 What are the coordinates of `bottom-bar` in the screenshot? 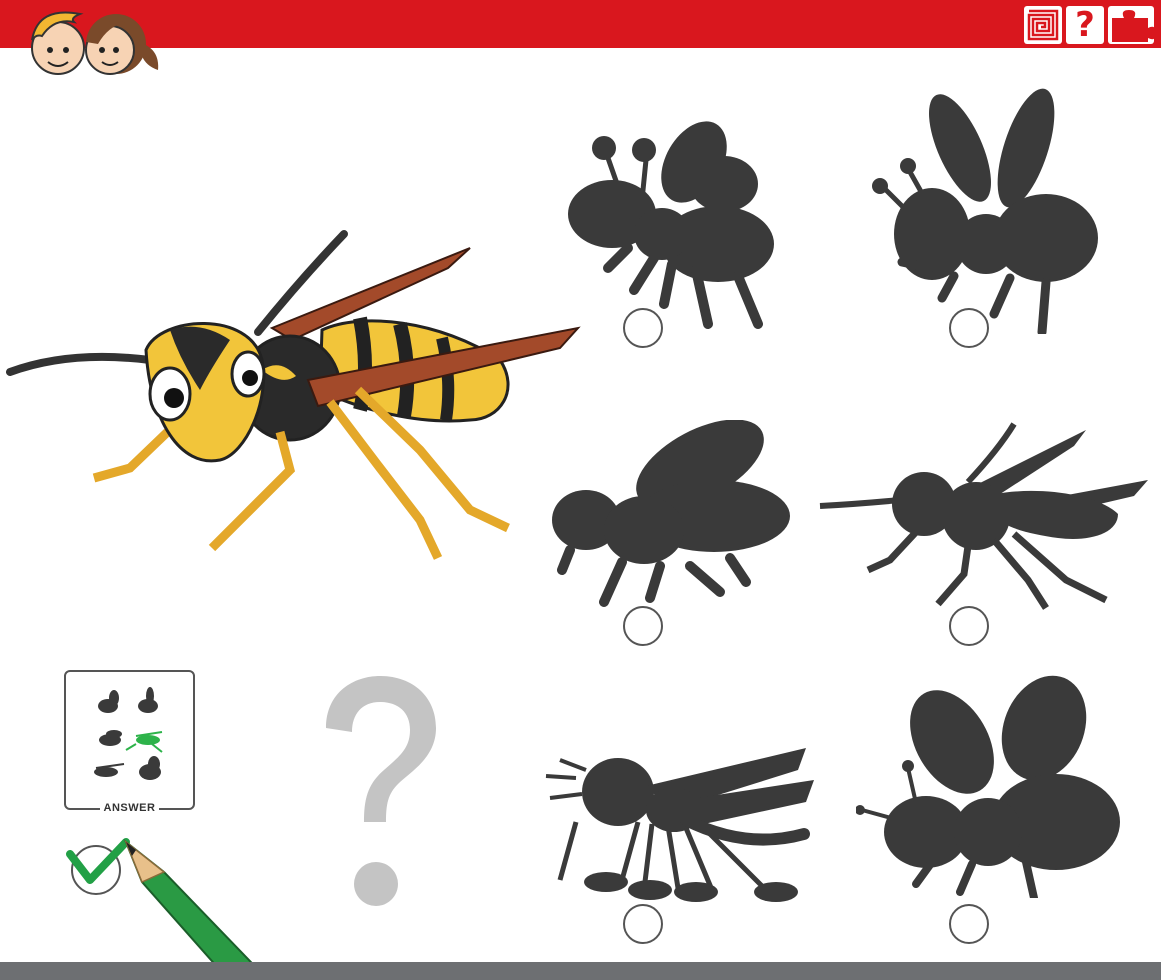 It's located at (580, 971).